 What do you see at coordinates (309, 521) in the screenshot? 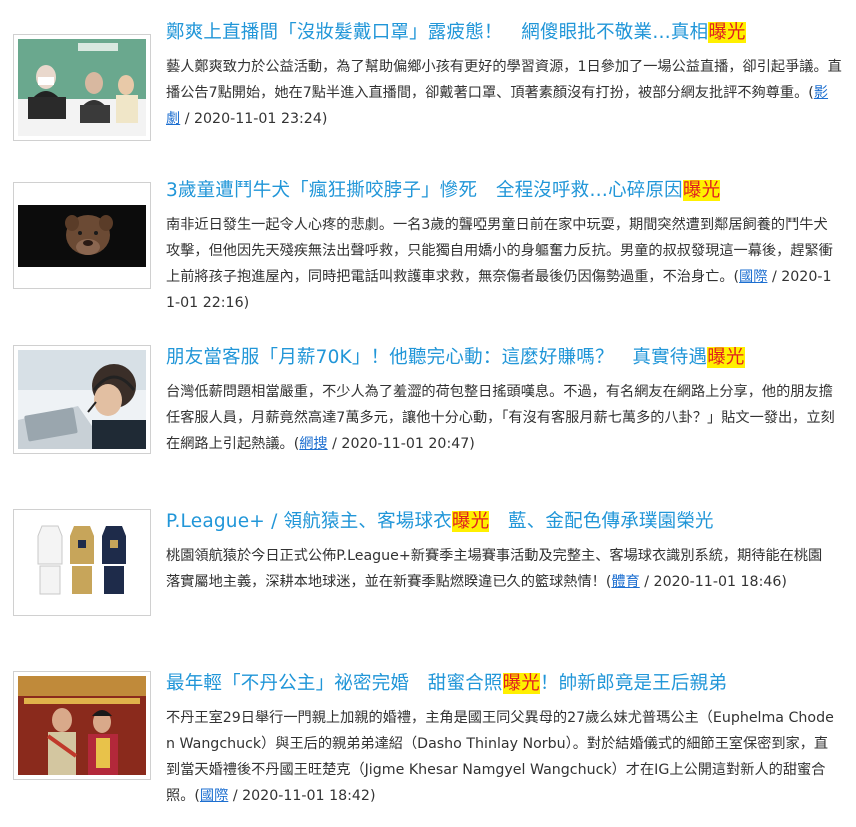
I see `title-part: P.League+ / 領航猿主、客場球衣` at bounding box center [309, 521].